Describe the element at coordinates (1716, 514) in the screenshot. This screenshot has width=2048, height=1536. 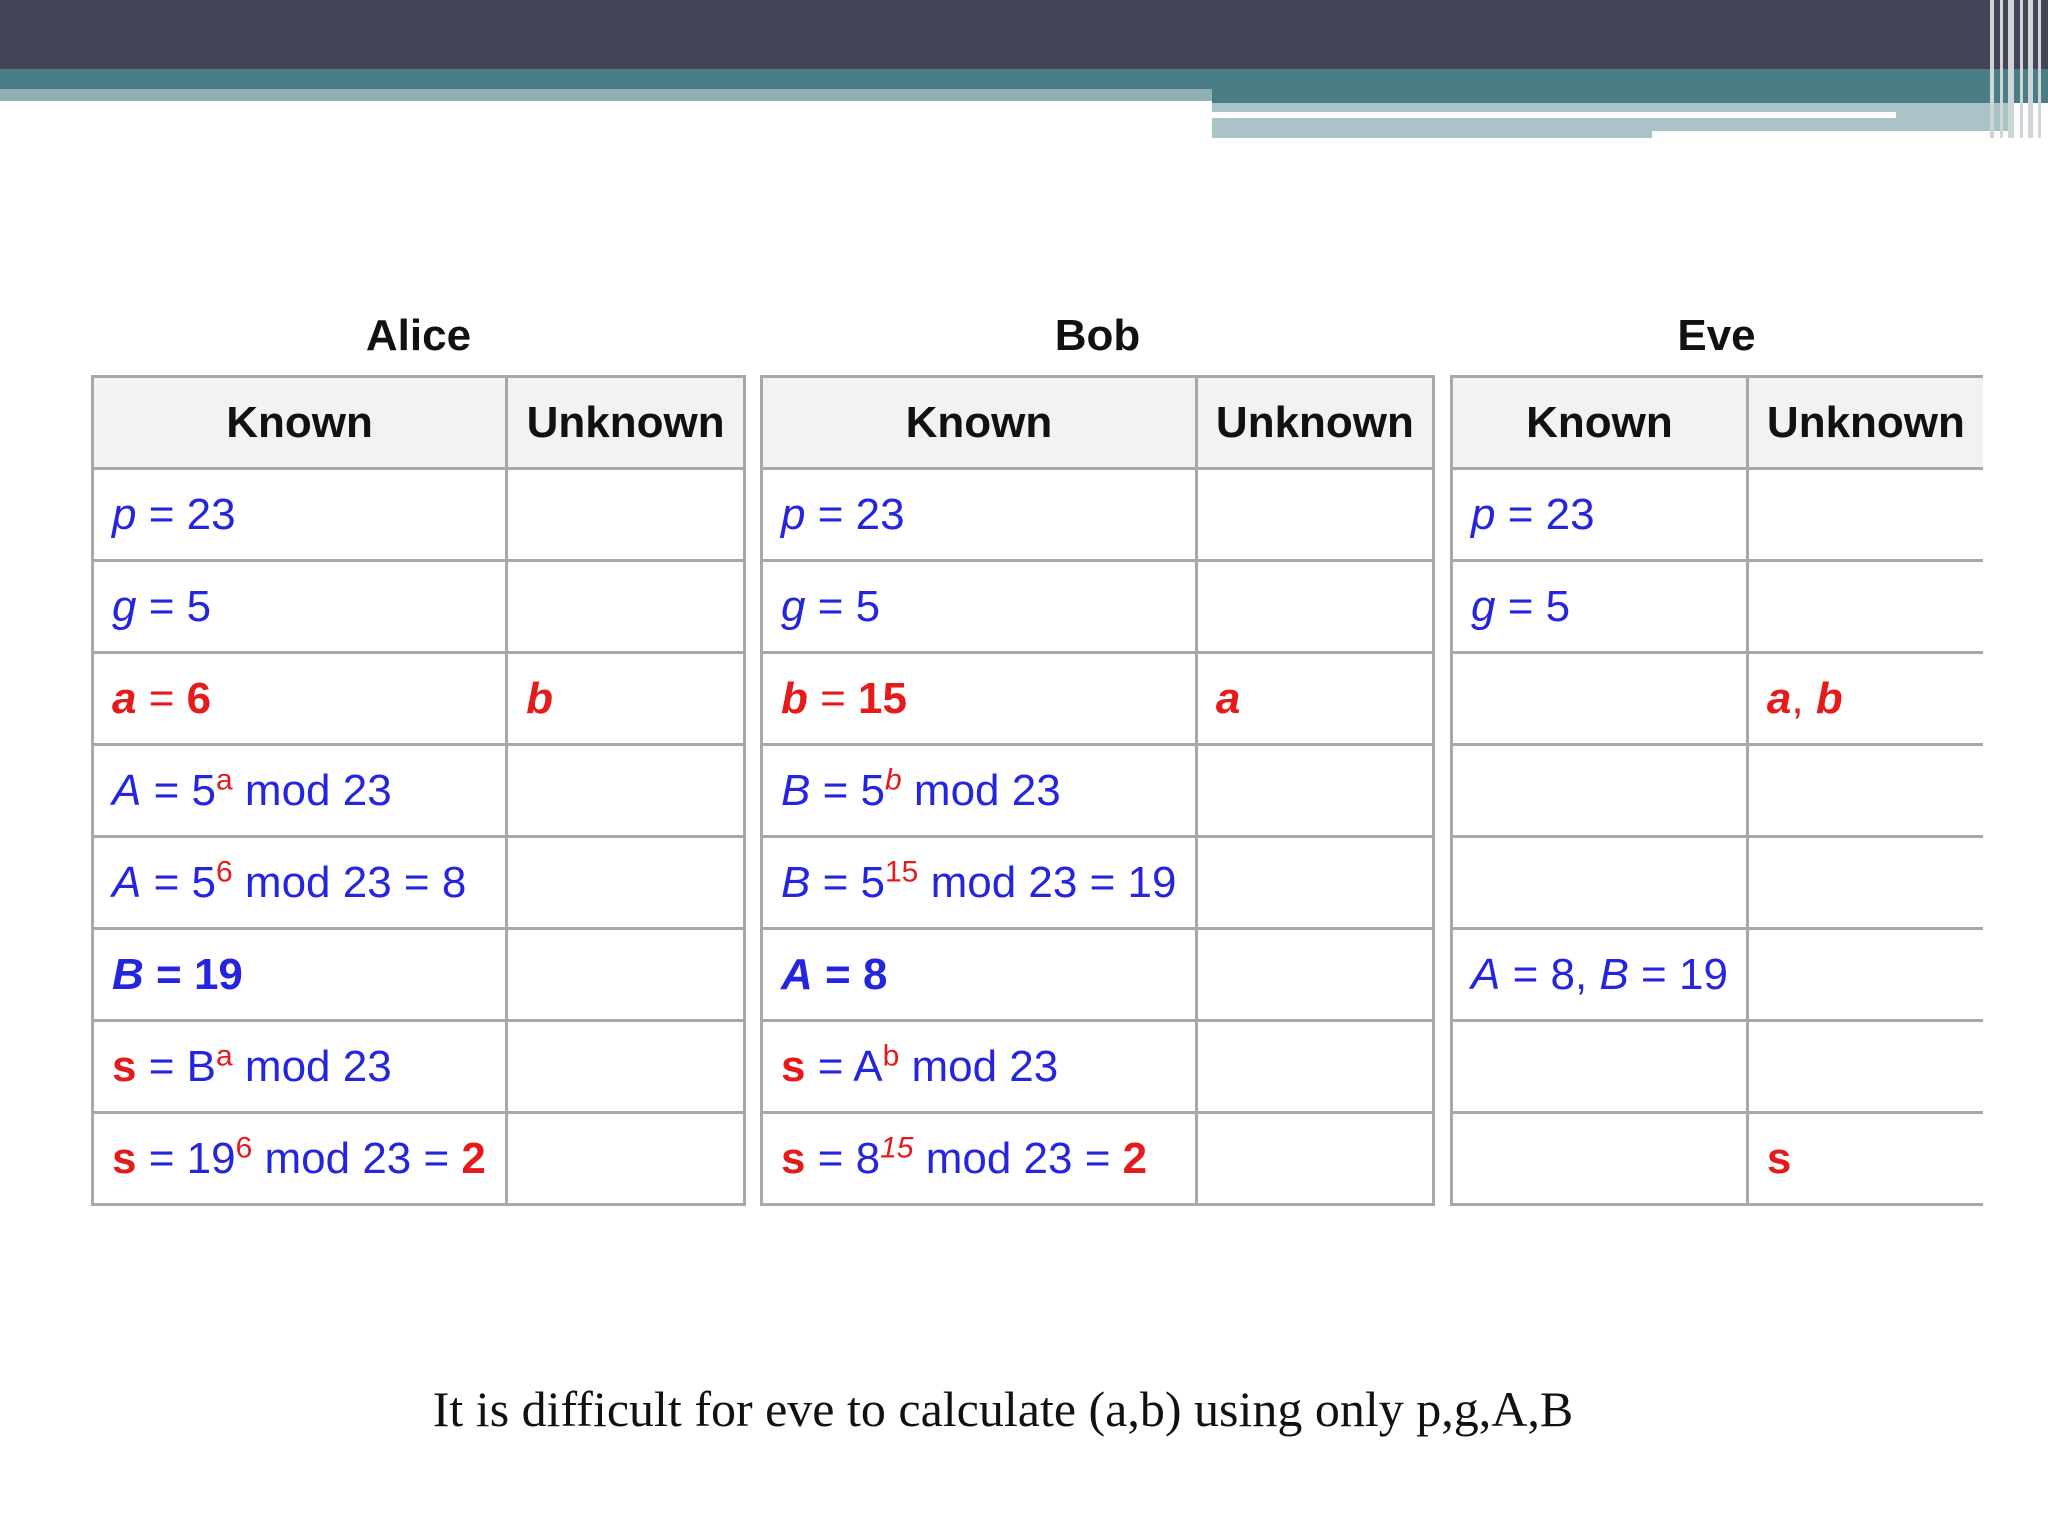
I see `table-row: p = 23` at that location.